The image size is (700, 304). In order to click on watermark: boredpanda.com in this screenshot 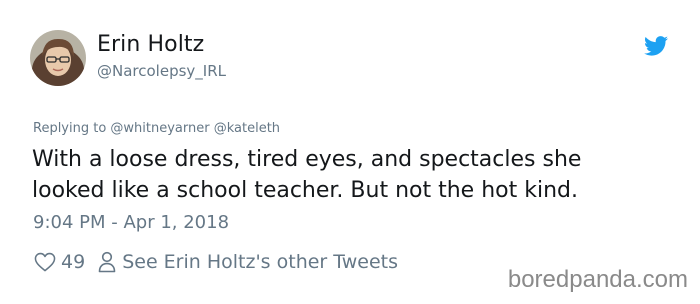, I will do `click(597, 279)`.